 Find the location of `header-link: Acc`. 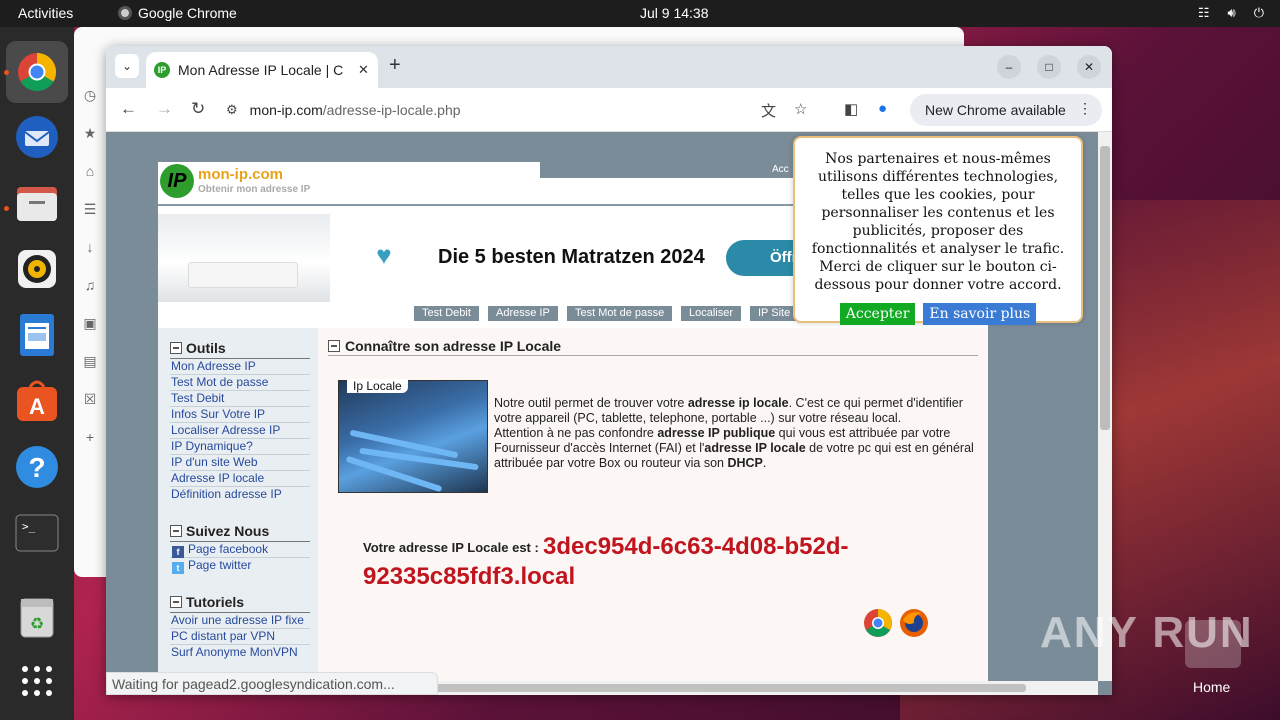

header-link: Acc is located at coordinates (780, 169).